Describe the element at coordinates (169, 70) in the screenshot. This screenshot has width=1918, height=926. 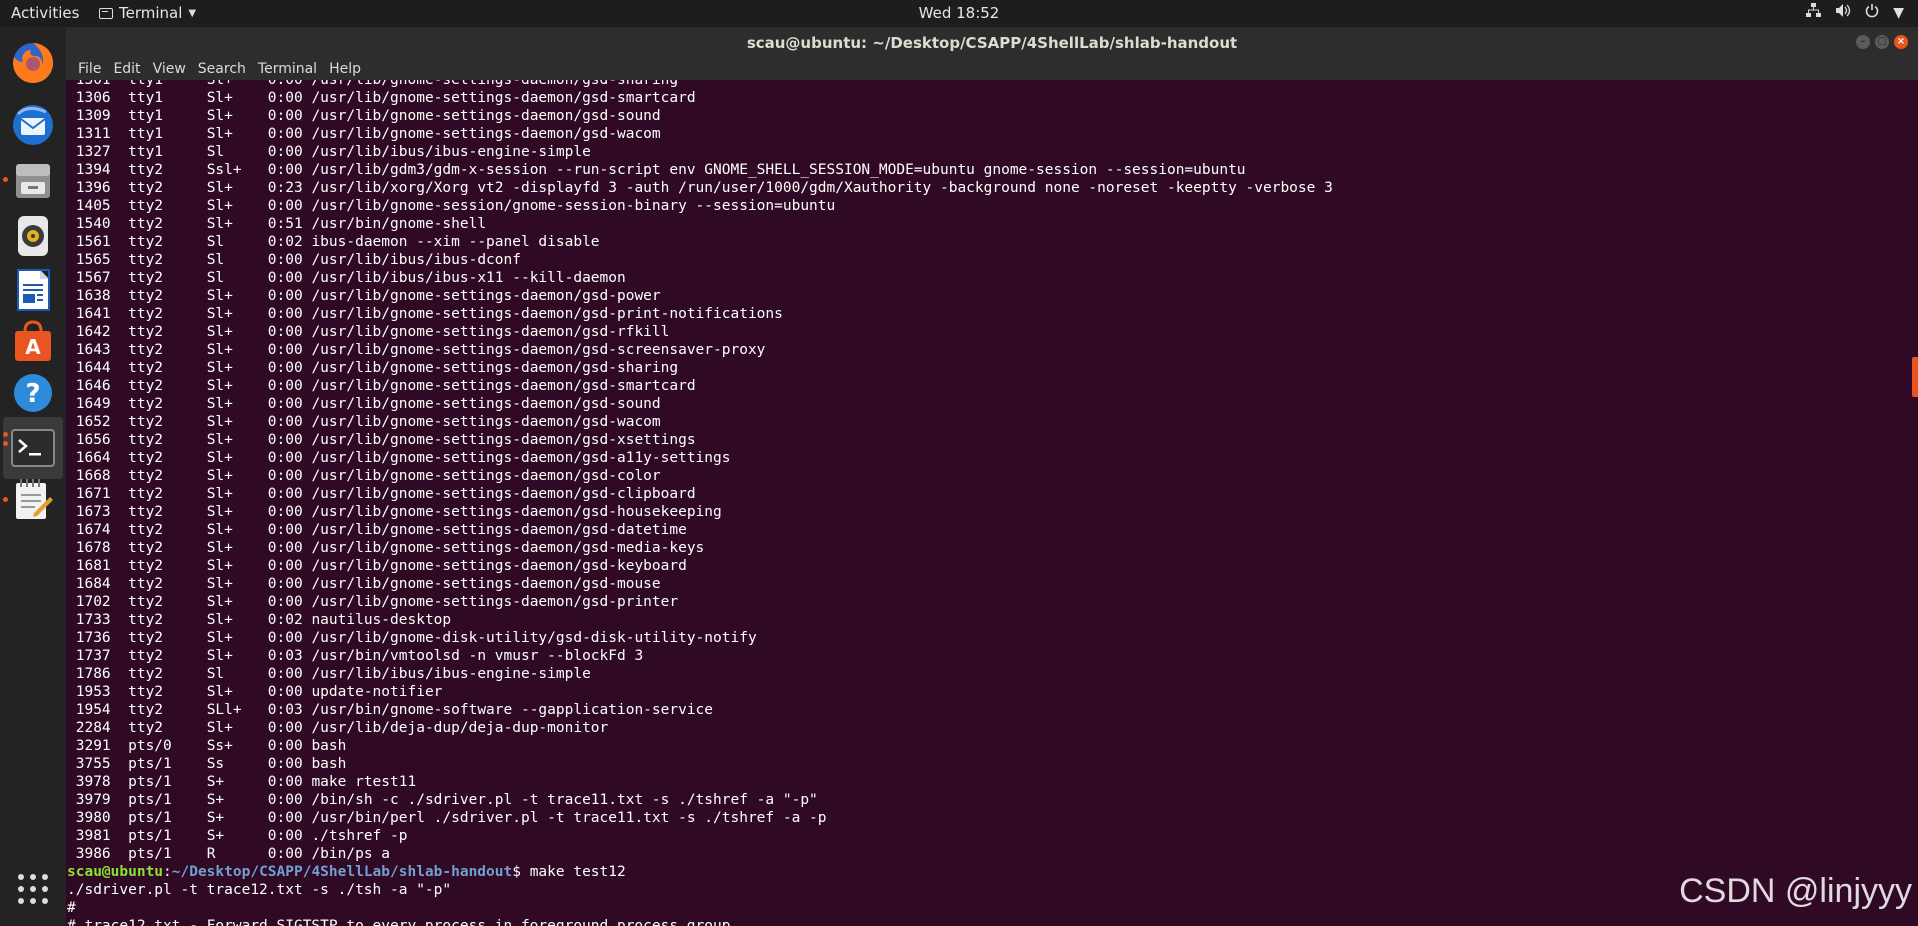
I see `menu-view: View` at that location.